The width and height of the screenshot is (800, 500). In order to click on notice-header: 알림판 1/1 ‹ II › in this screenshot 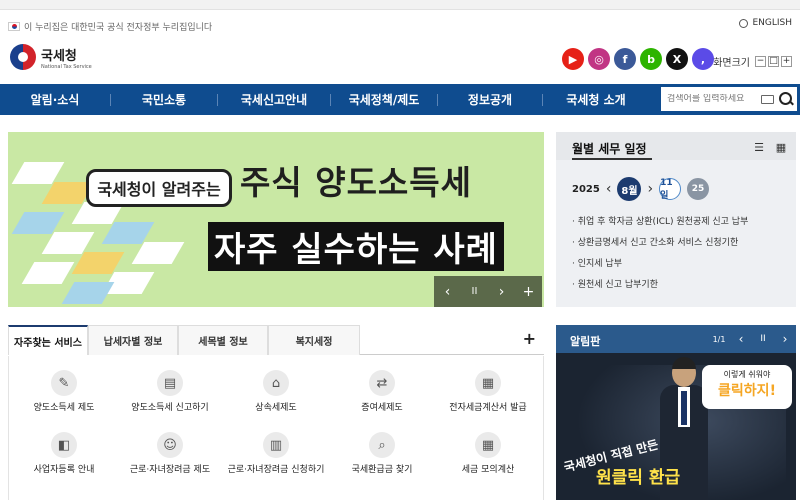, I will do `click(676, 339)`.